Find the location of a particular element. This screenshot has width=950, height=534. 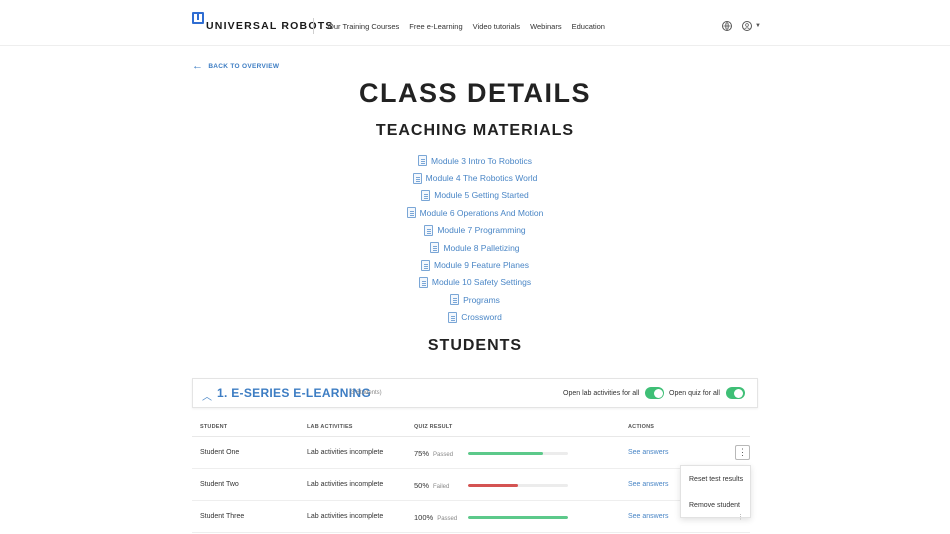

globe-icon is located at coordinates (727, 26).